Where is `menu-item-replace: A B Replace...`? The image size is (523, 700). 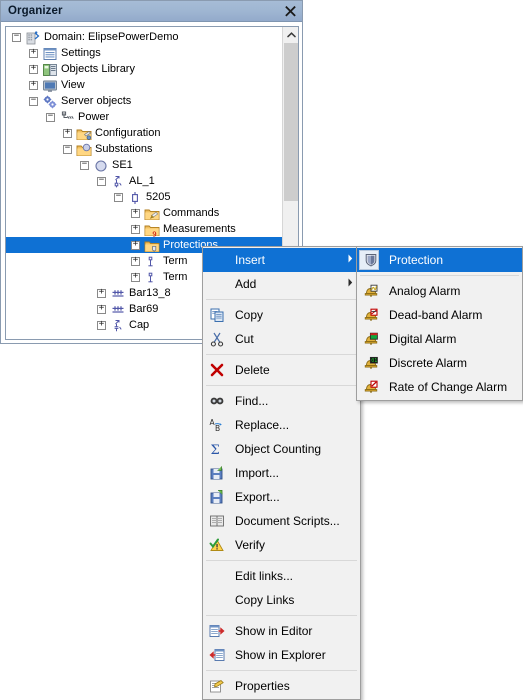
menu-item-replace: A B Replace... is located at coordinates (281, 425).